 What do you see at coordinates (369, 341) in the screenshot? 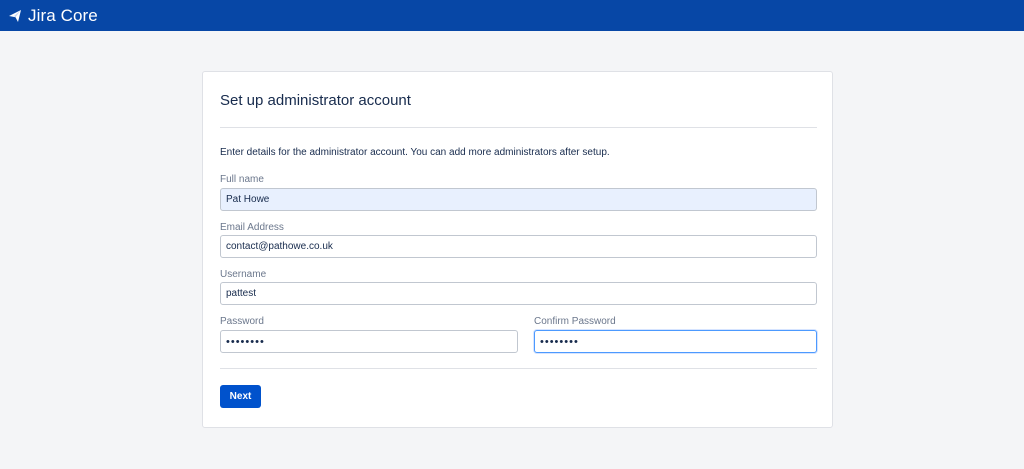
I see `password-input` at bounding box center [369, 341].